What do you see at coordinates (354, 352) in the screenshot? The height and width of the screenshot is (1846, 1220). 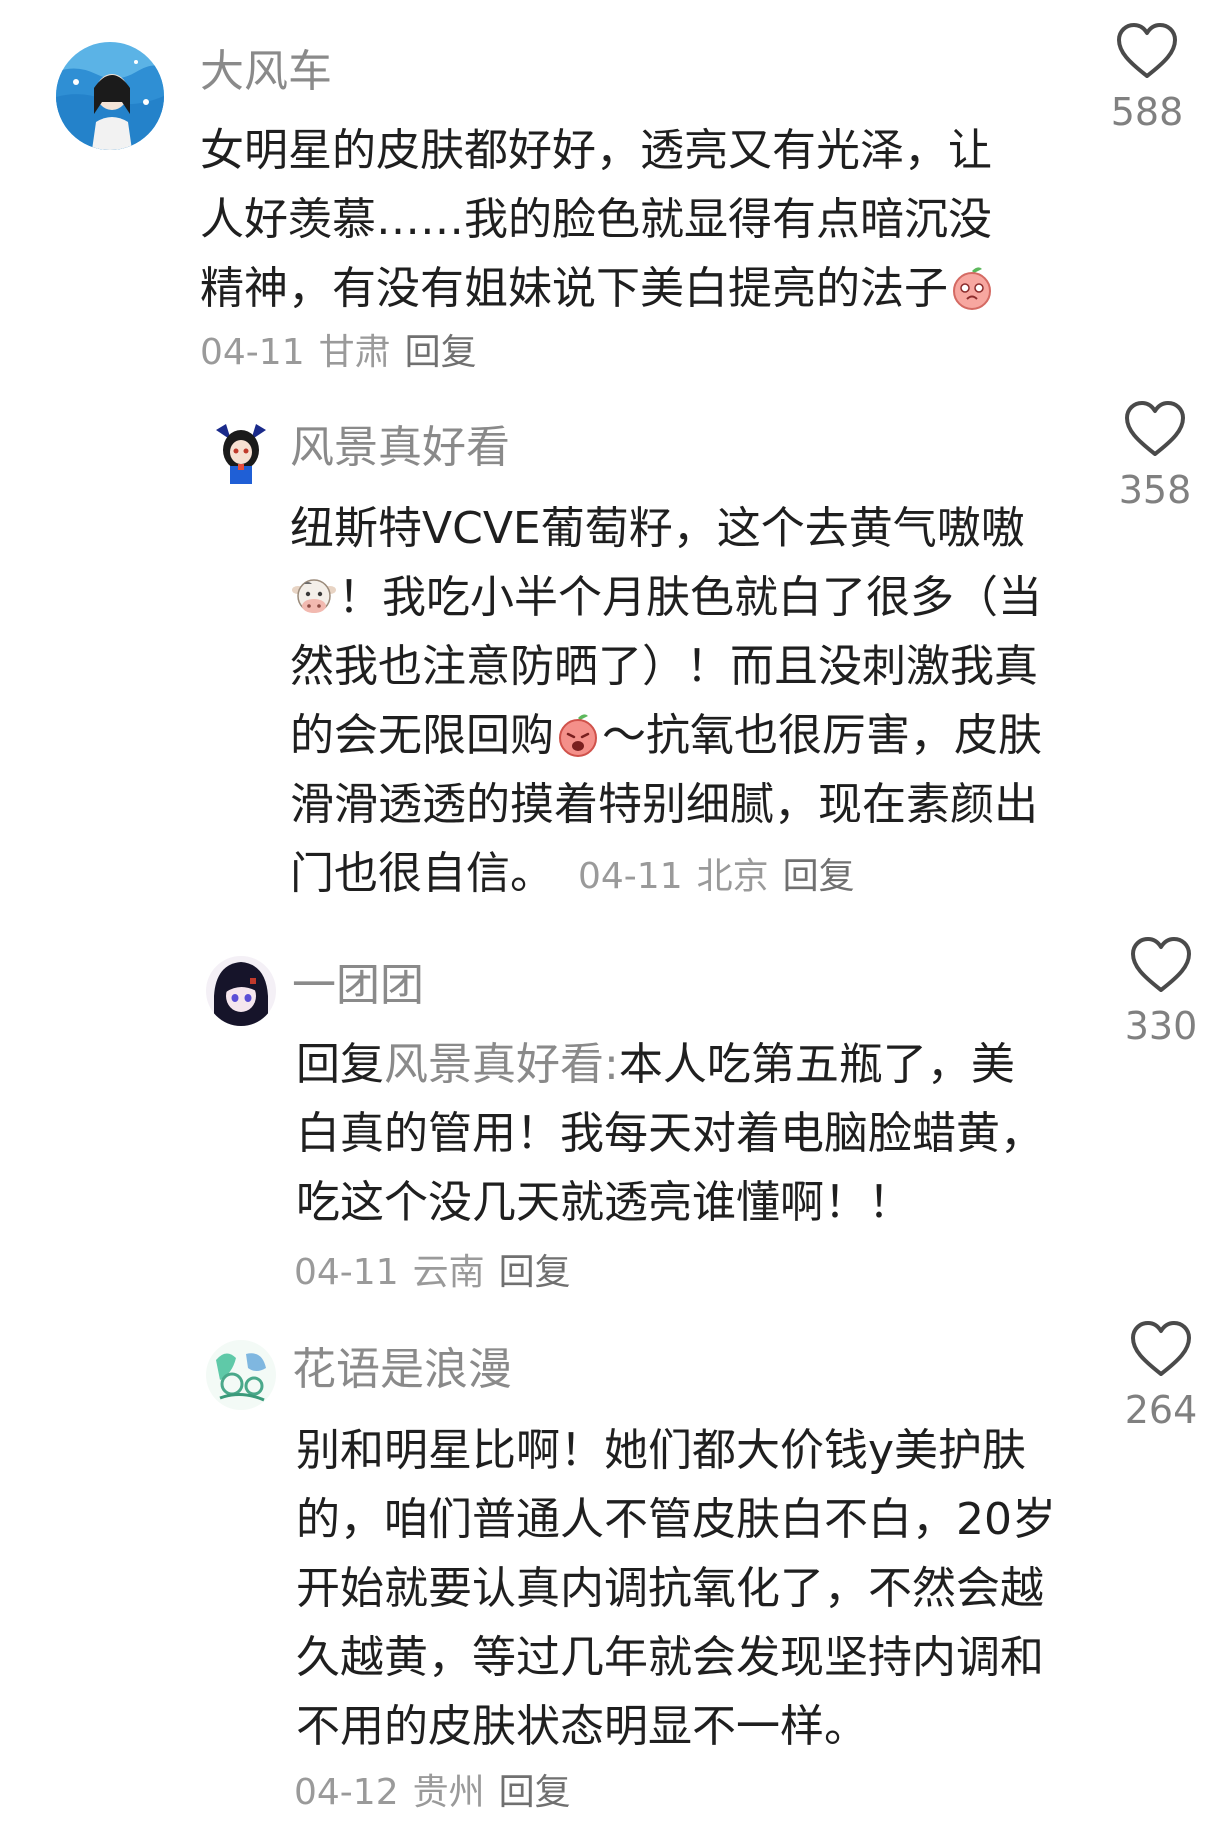 I see `comment-location: 甘肃` at bounding box center [354, 352].